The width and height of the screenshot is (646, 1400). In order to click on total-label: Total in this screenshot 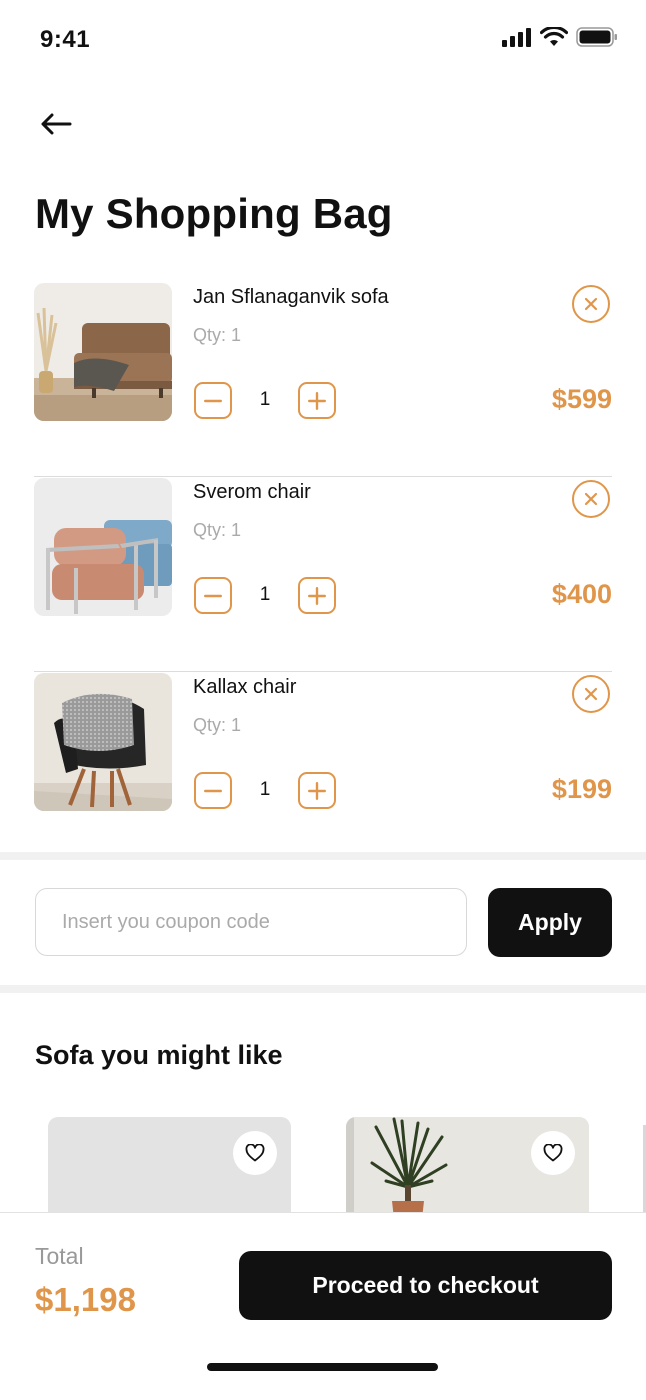, I will do `click(59, 1256)`.